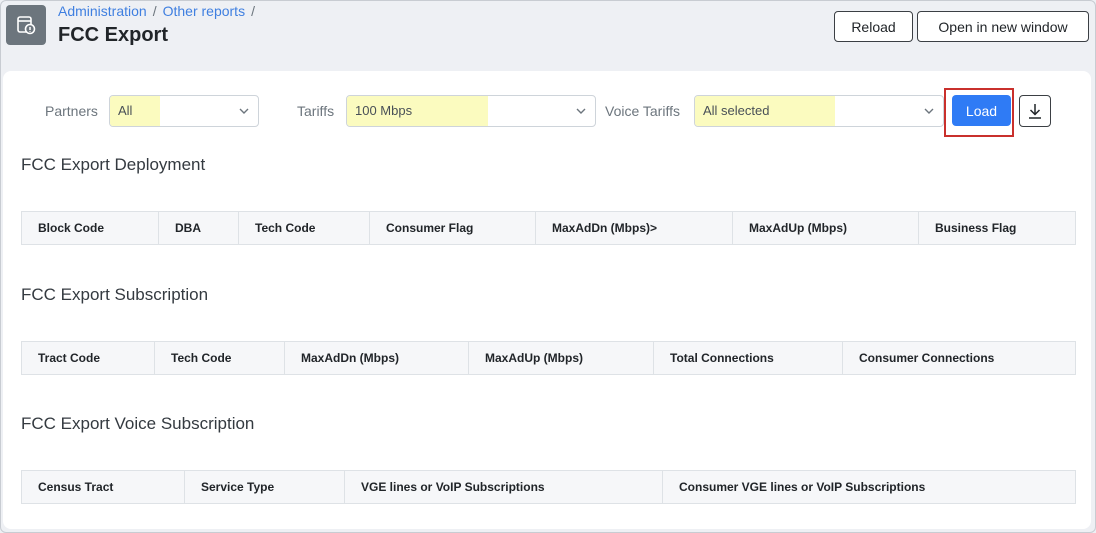 This screenshot has width=1096, height=533. What do you see at coordinates (452, 228) in the screenshot?
I see `column-header: Consumer Flag` at bounding box center [452, 228].